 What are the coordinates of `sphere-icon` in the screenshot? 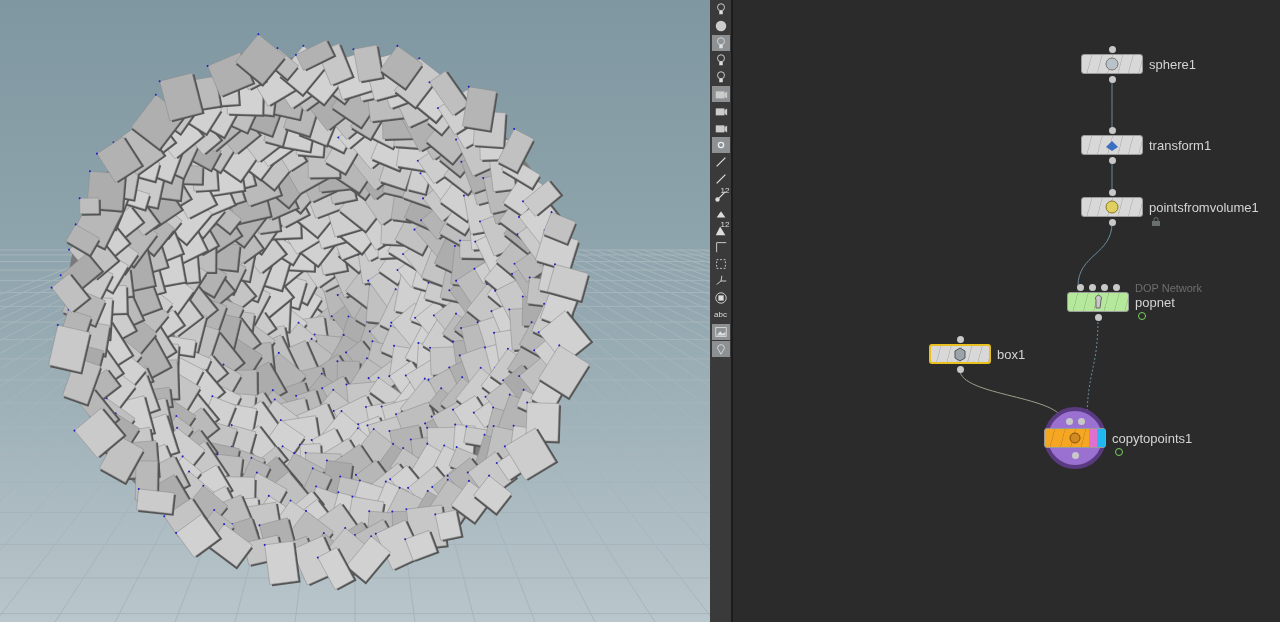 It's located at (720, 26).